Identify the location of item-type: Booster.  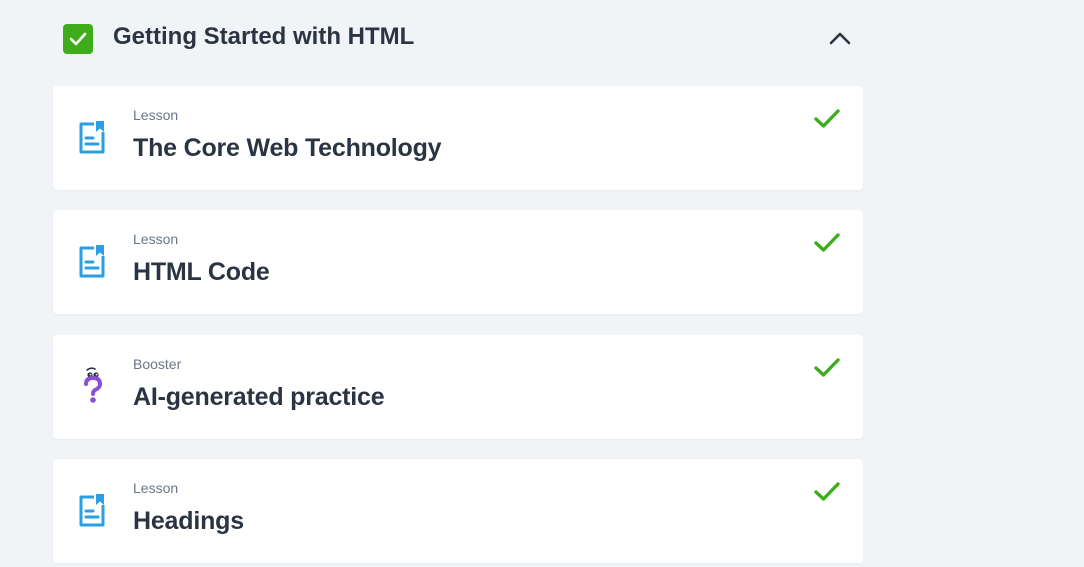
(157, 364).